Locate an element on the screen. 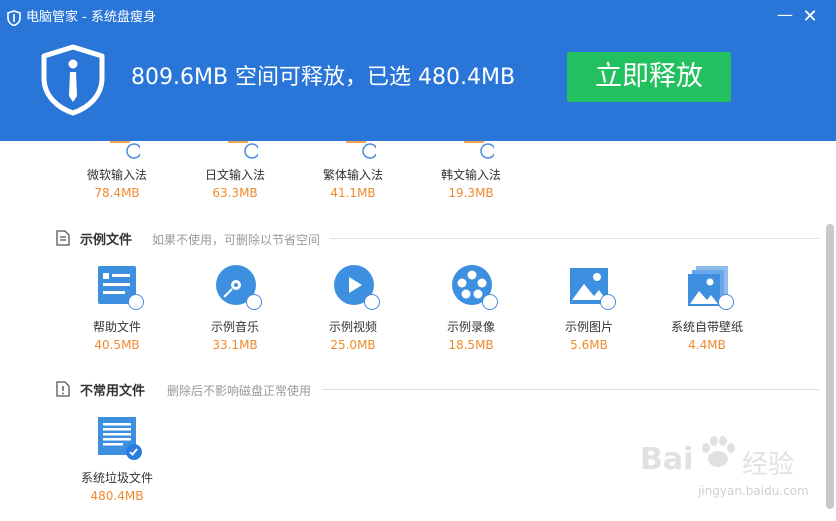 The image size is (836, 521). file-item-traditional-ime: 繁体输入法 41.1MB is located at coordinates (353, 184).